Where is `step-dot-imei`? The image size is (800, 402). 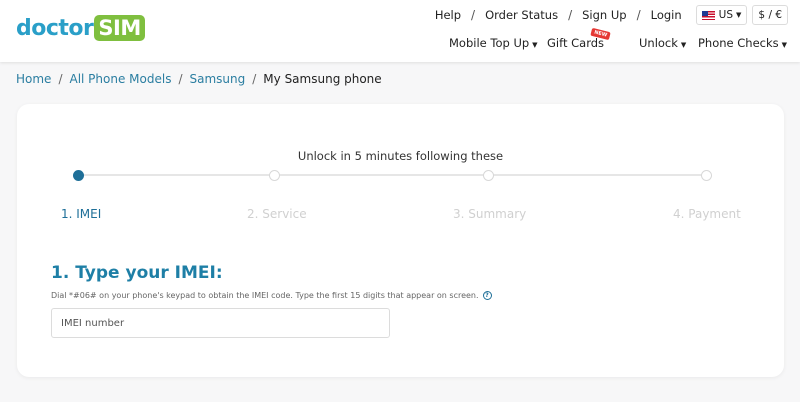 step-dot-imei is located at coordinates (78, 175).